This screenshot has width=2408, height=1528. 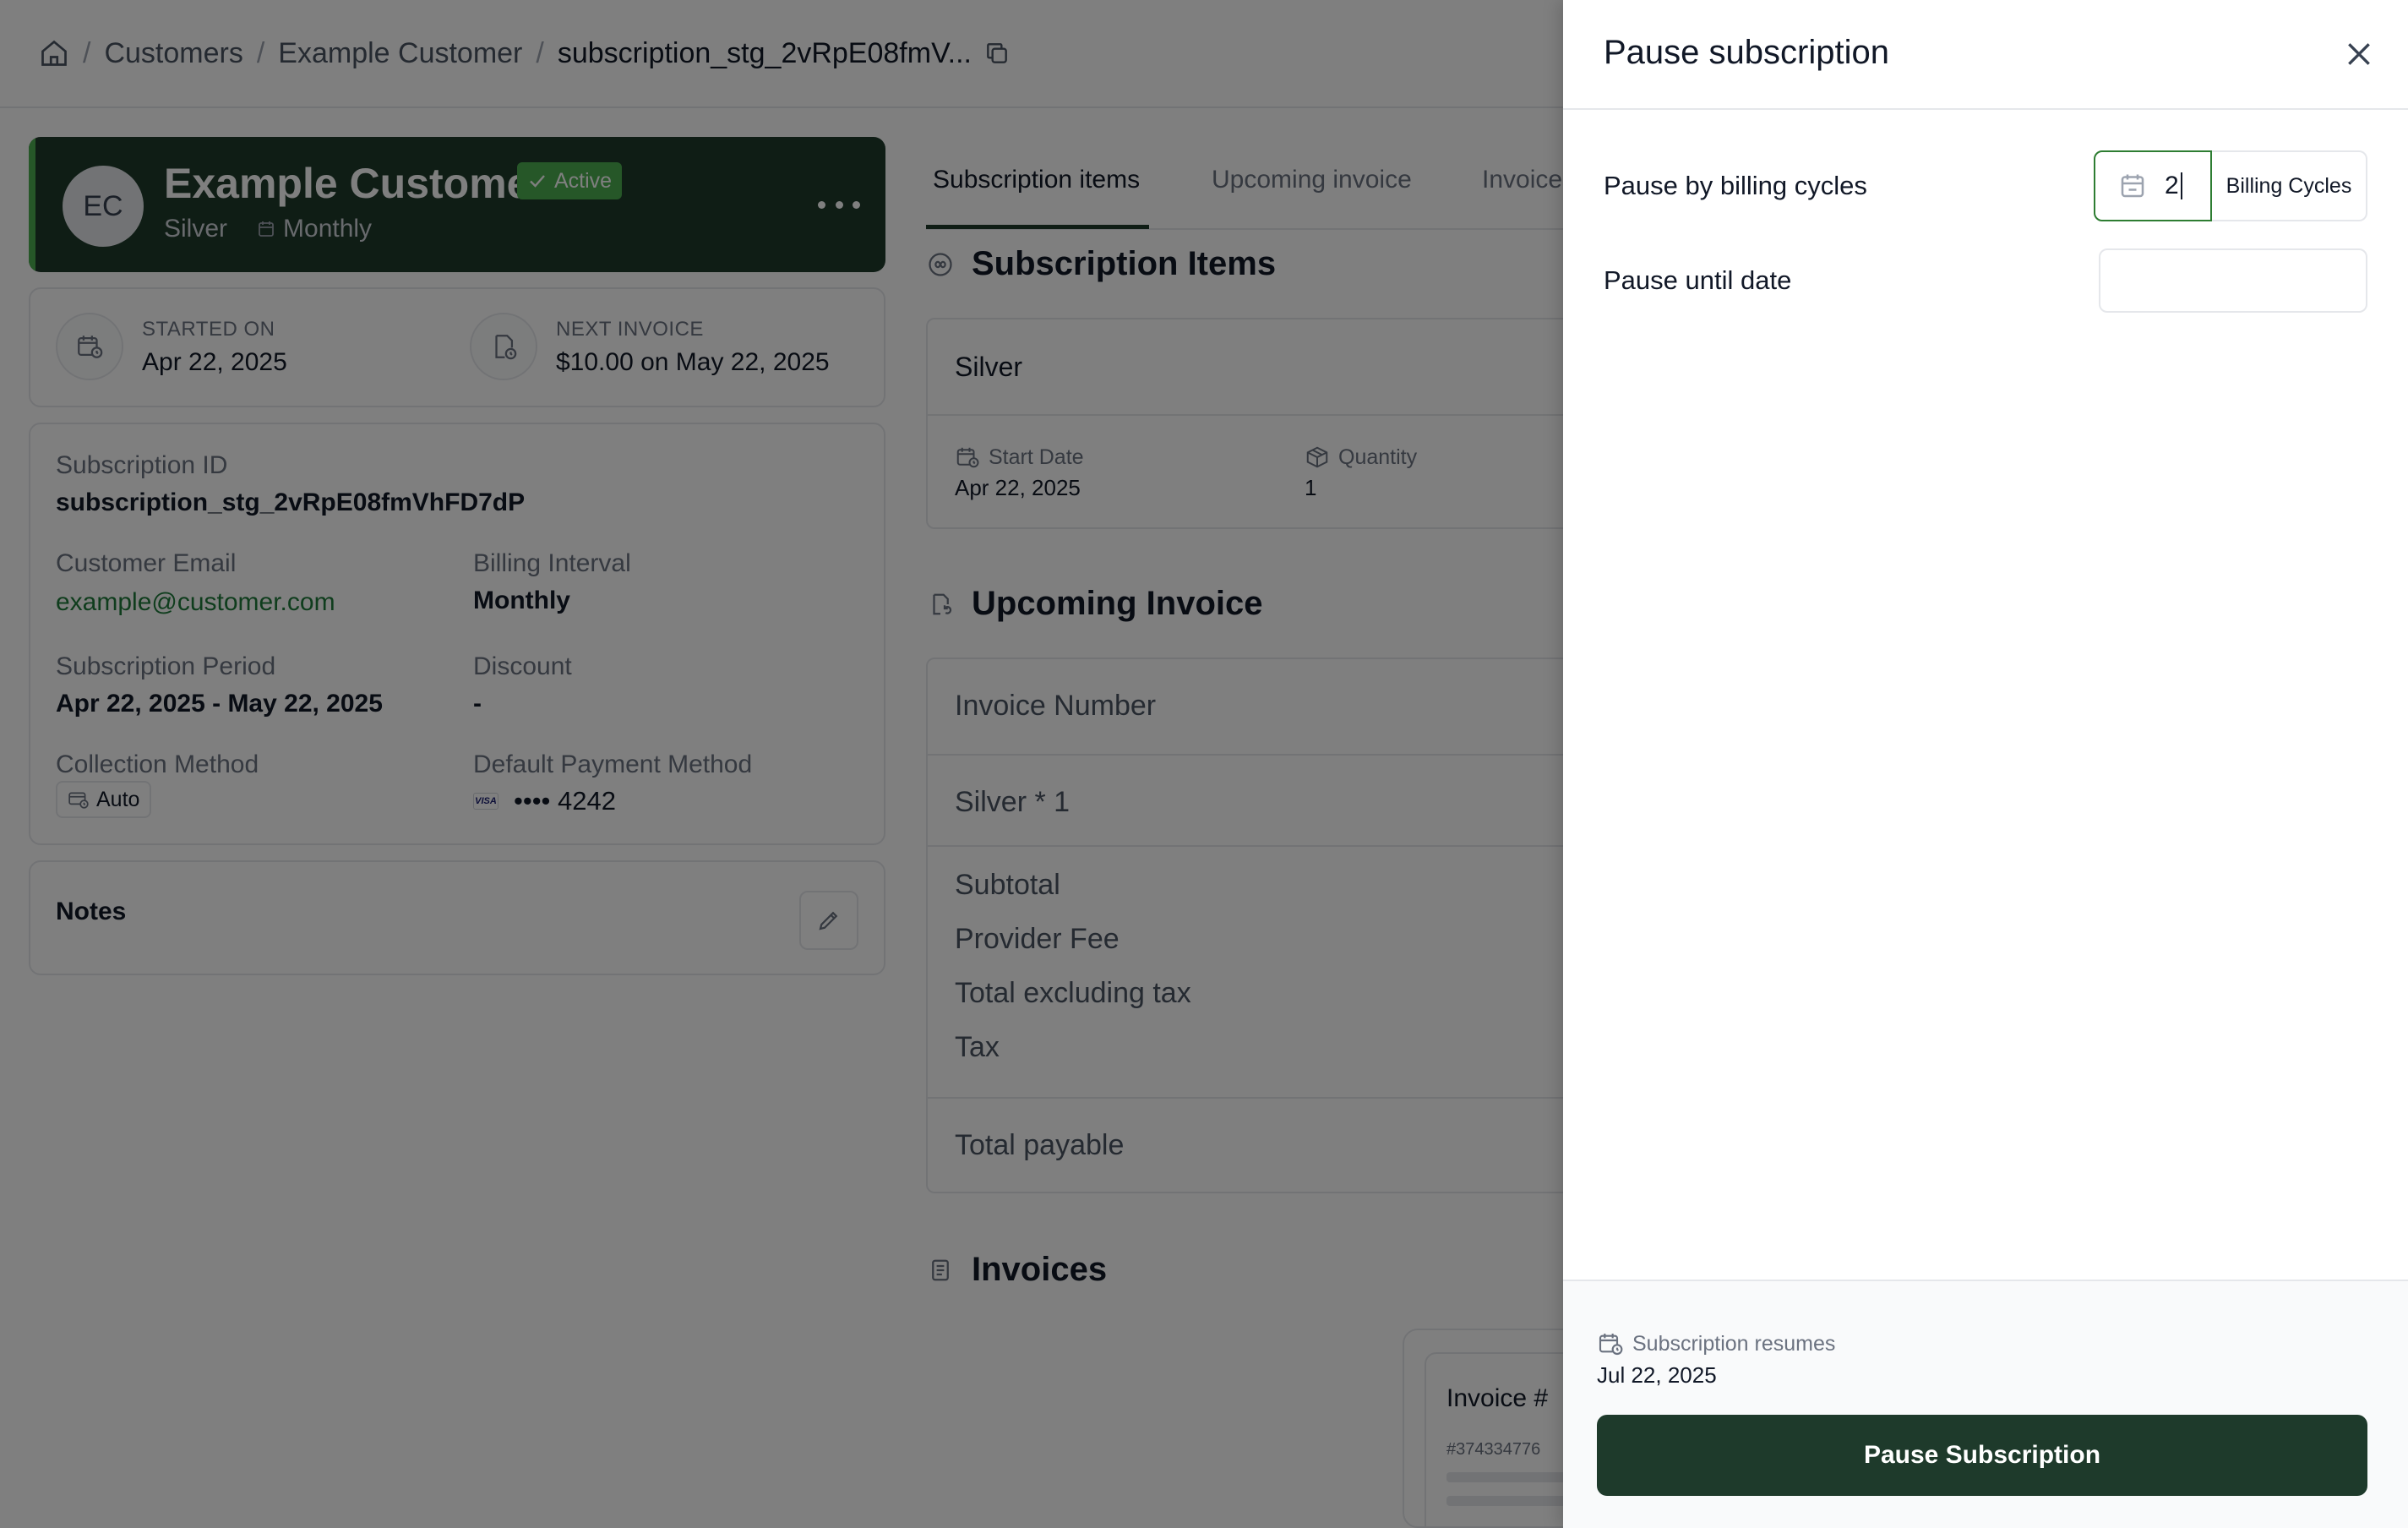 I want to click on billing-cycles-addon: Billing Cycles, so click(x=2289, y=185).